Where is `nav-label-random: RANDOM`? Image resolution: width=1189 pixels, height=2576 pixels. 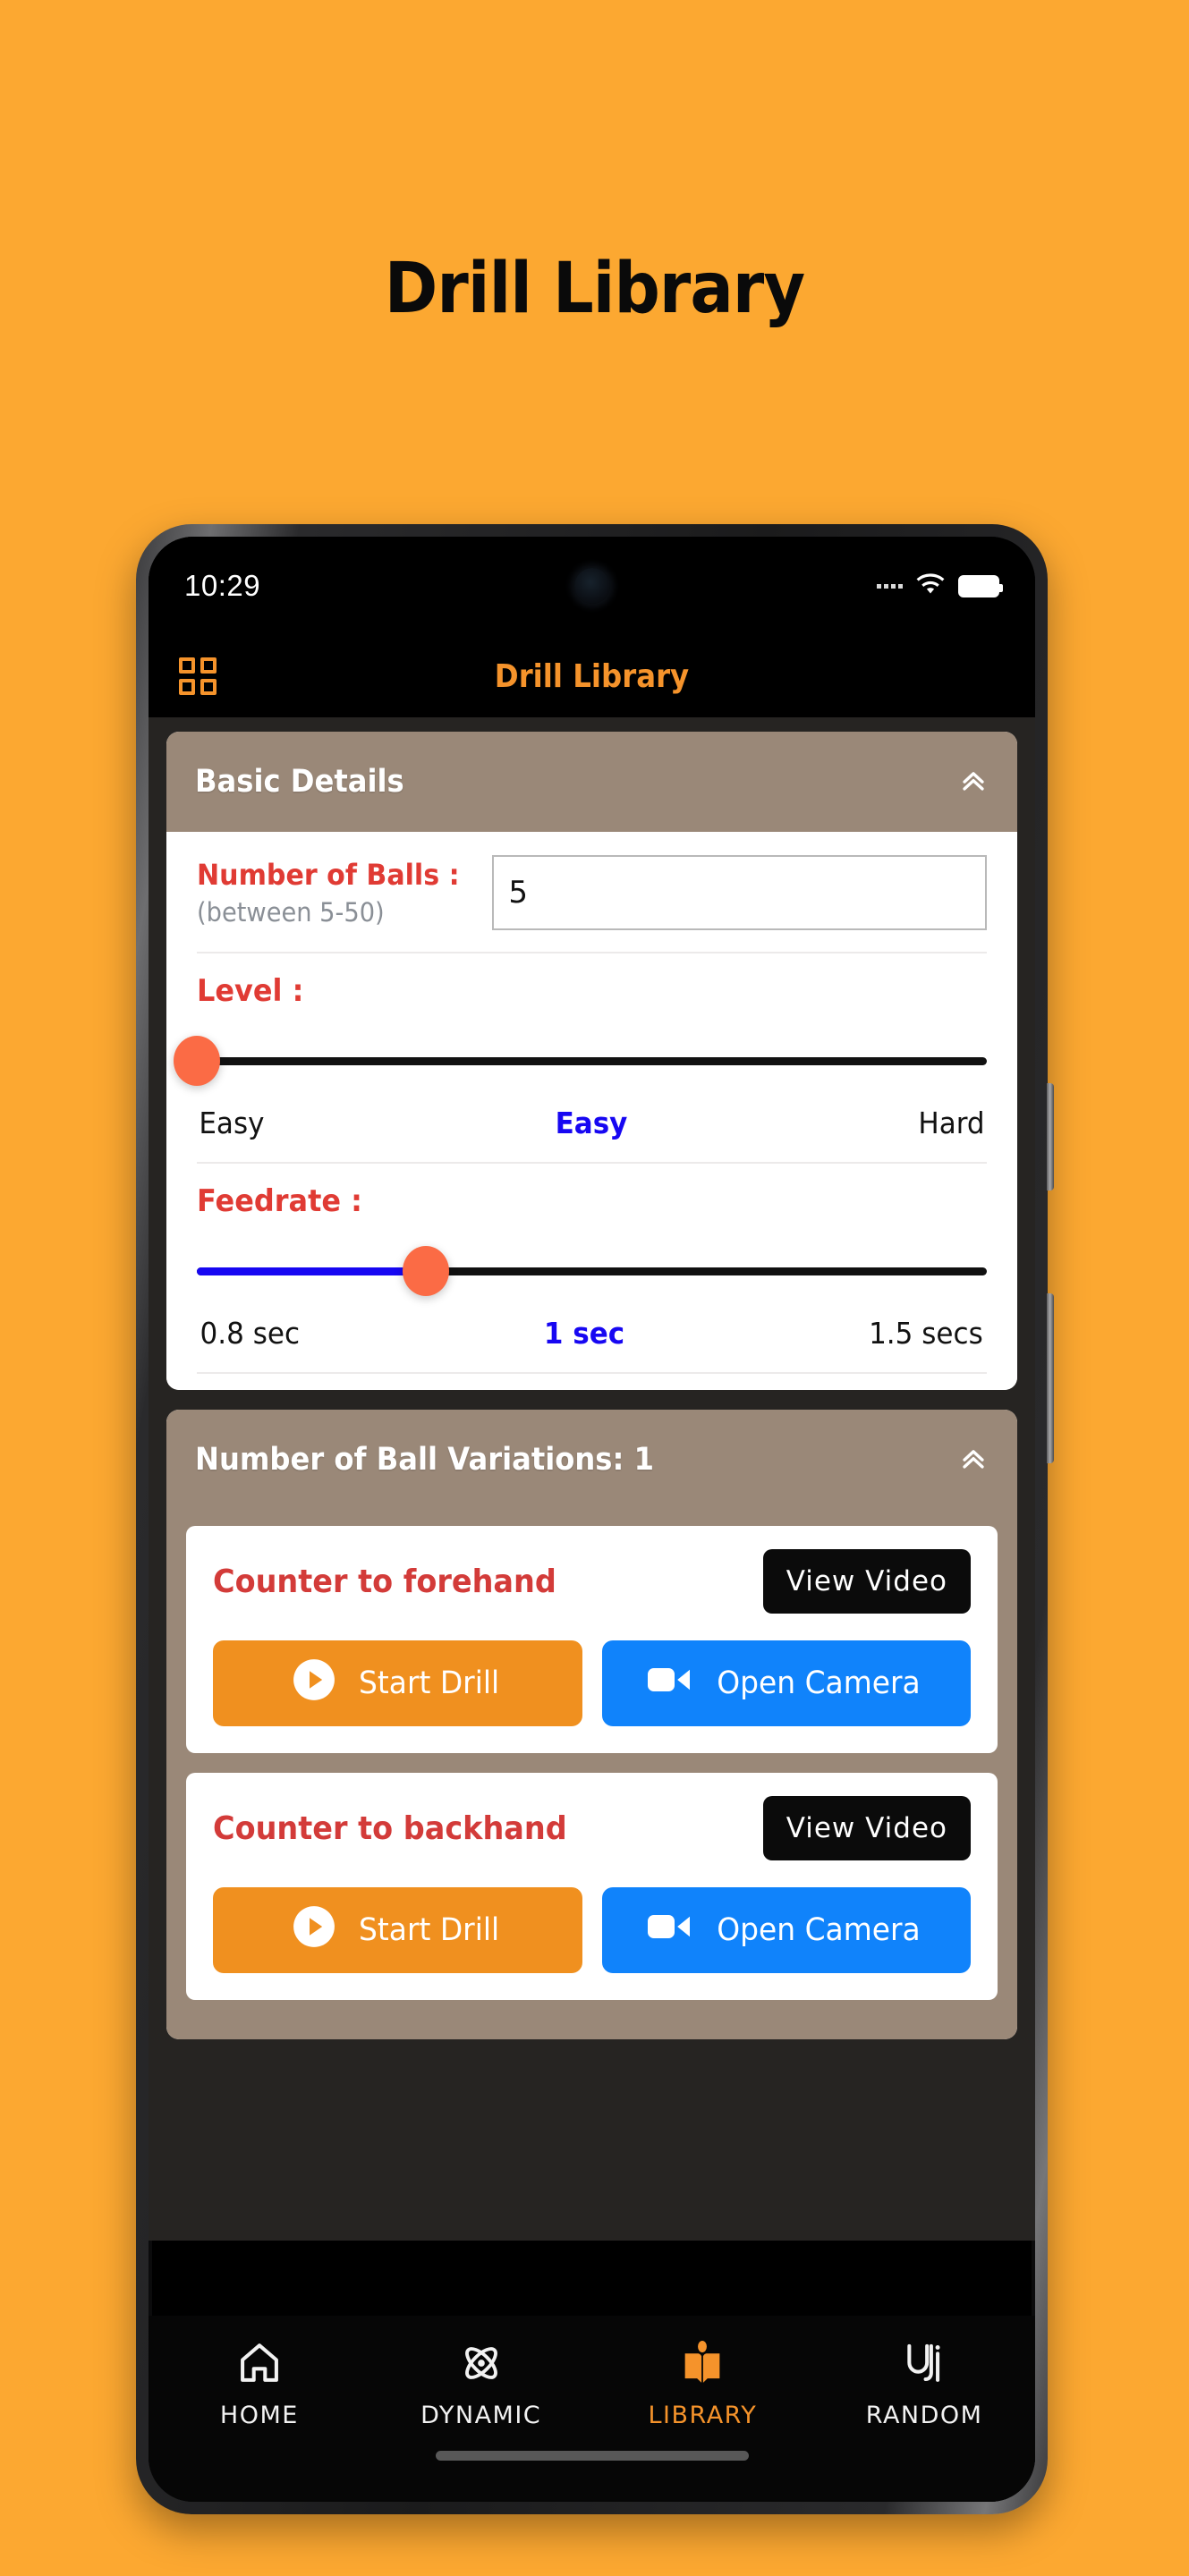
nav-label-random: RANDOM is located at coordinates (924, 2415).